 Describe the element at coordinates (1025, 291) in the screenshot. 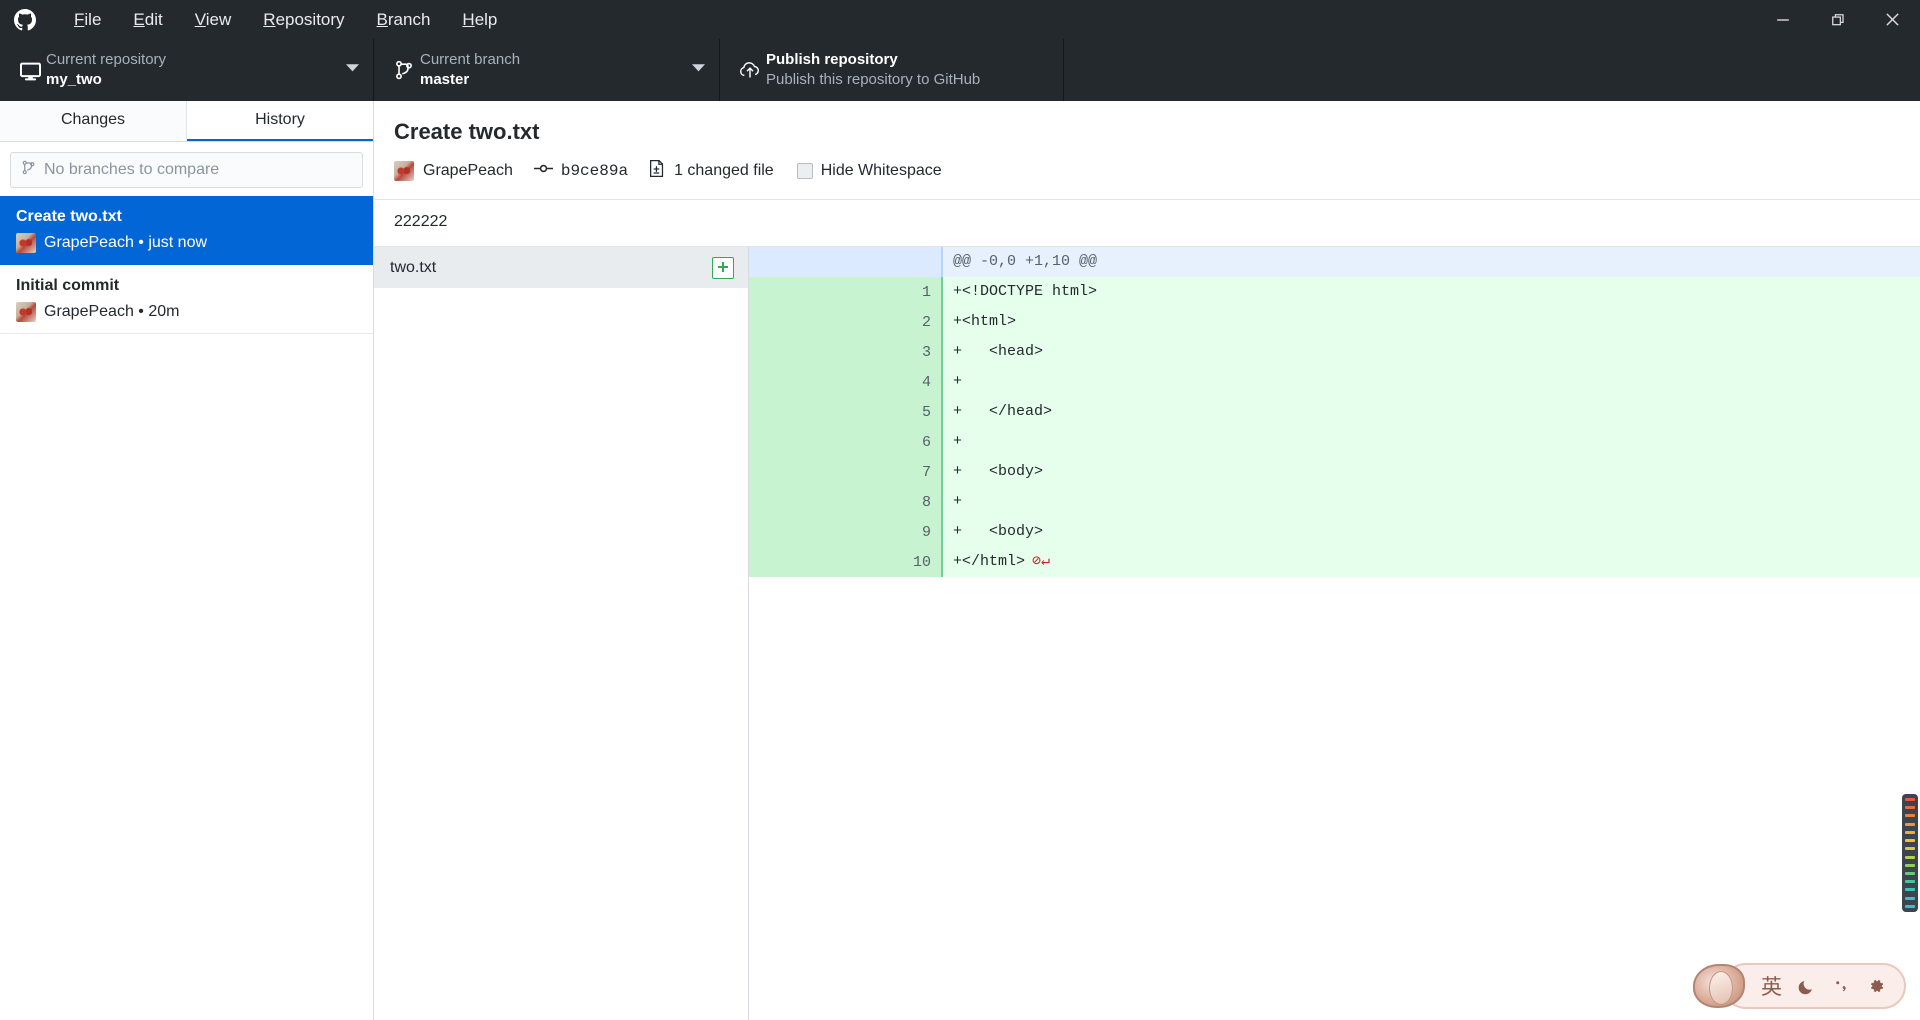

I see `diff-code: +<!DOCTYPE html>` at that location.